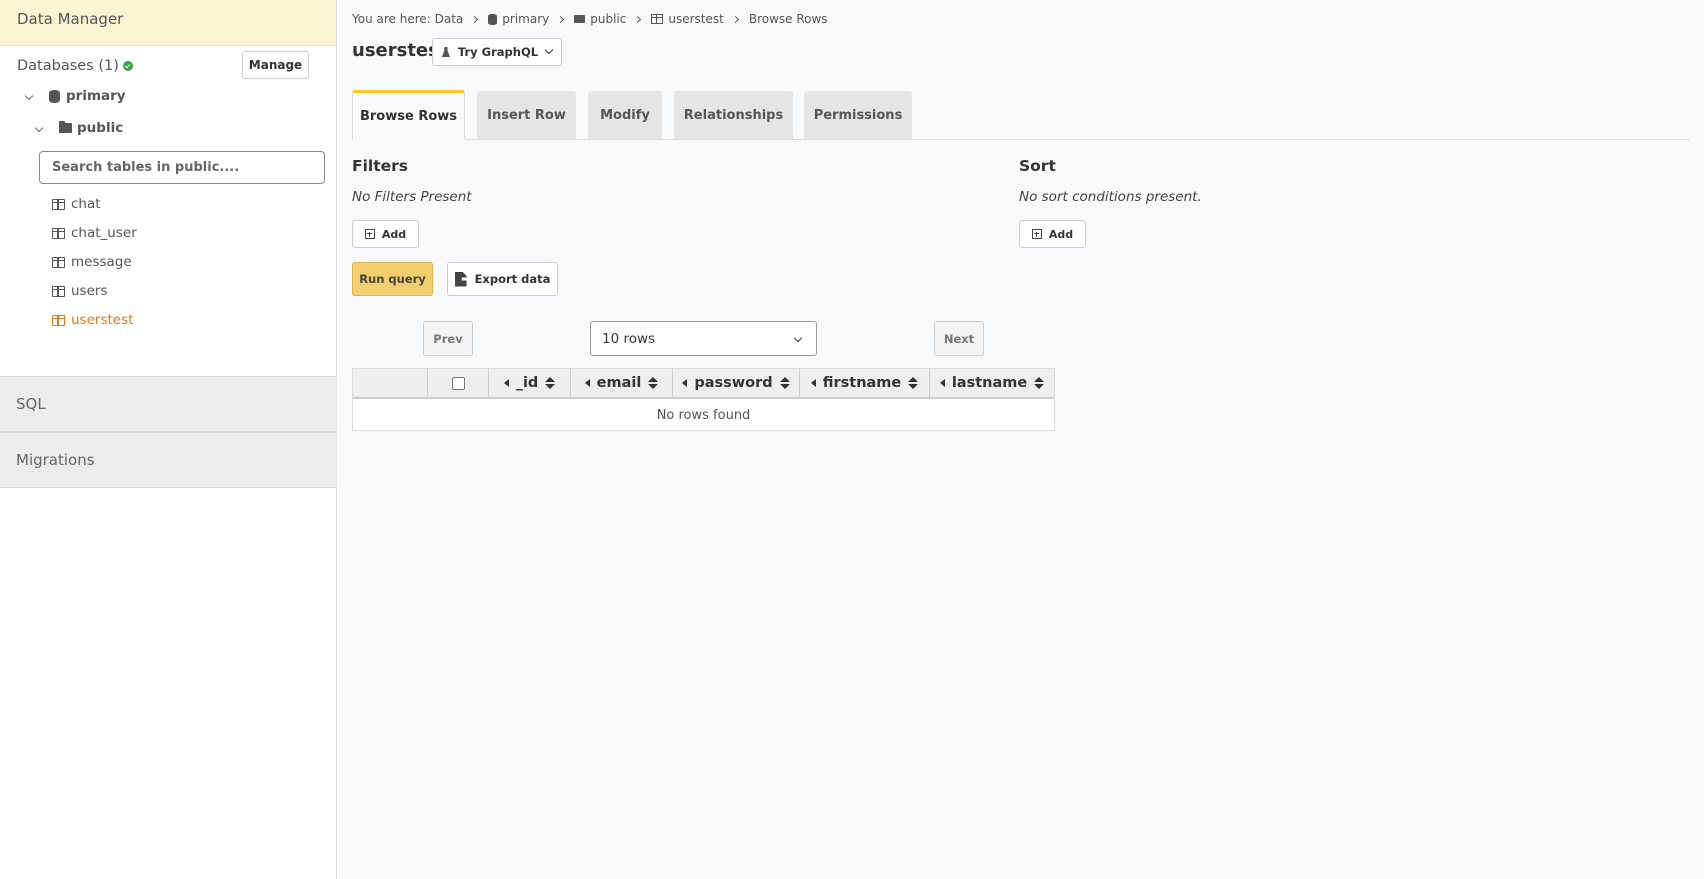  I want to click on breadcrumb-current: Browse Rows, so click(788, 19).